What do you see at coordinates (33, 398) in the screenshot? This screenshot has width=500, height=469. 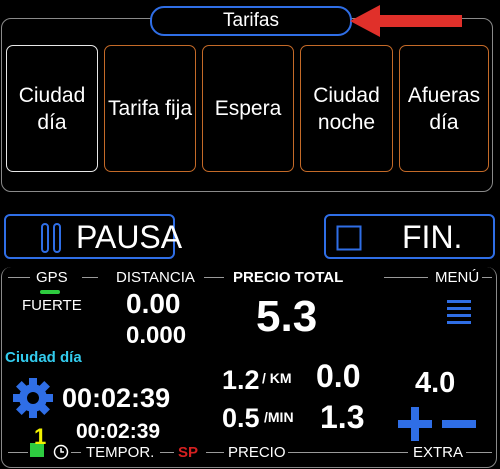 I see `gear-icon` at bounding box center [33, 398].